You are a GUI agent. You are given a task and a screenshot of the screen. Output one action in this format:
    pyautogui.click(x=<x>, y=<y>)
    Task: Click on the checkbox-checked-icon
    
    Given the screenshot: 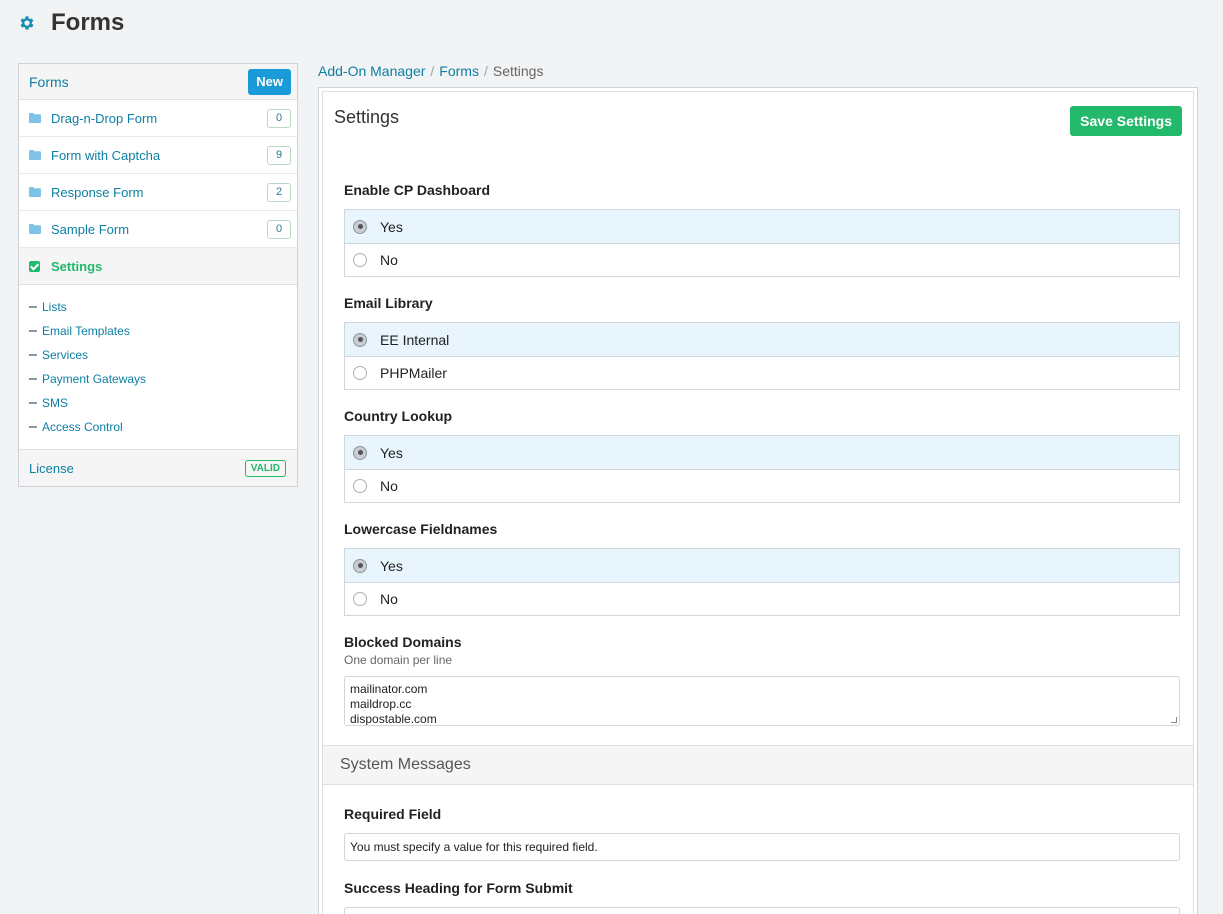 What is the action you would take?
    pyautogui.click(x=34, y=266)
    